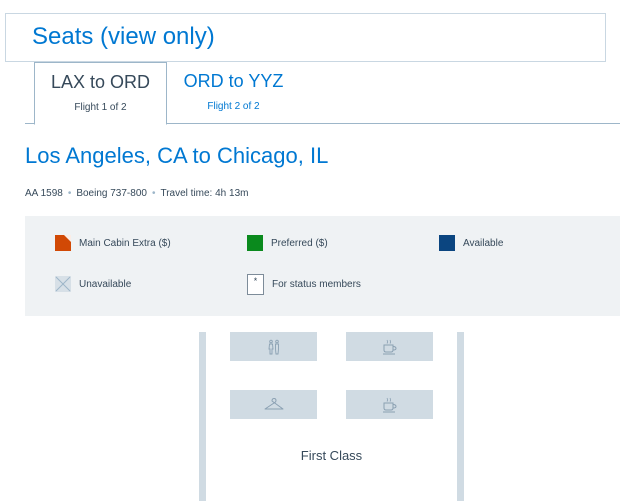 The image size is (620, 501). Describe the element at coordinates (63, 243) in the screenshot. I see `main-cabin-extra-swatch` at that location.